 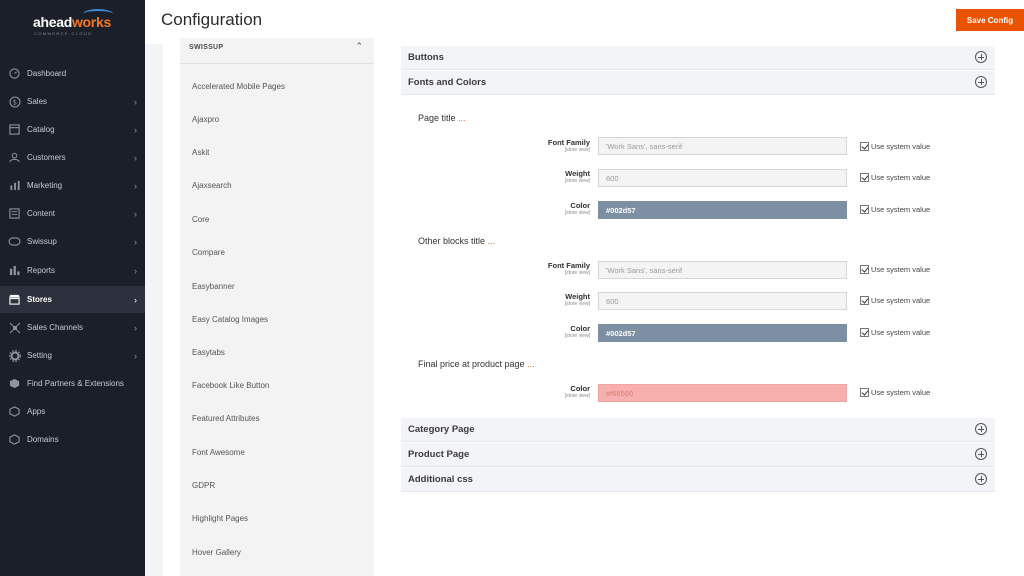 What do you see at coordinates (208, 252) in the screenshot?
I see `tab-compare: Compare` at bounding box center [208, 252].